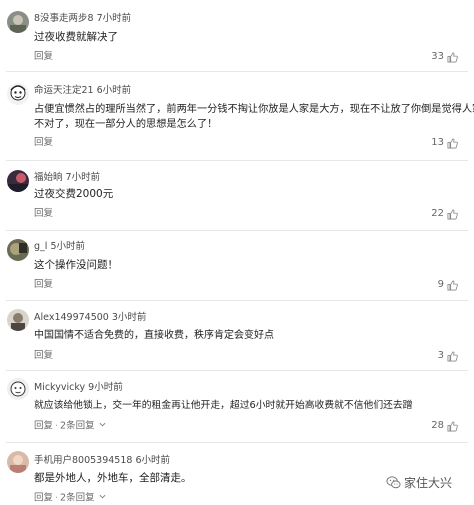  I want to click on wechat-icon, so click(393, 482).